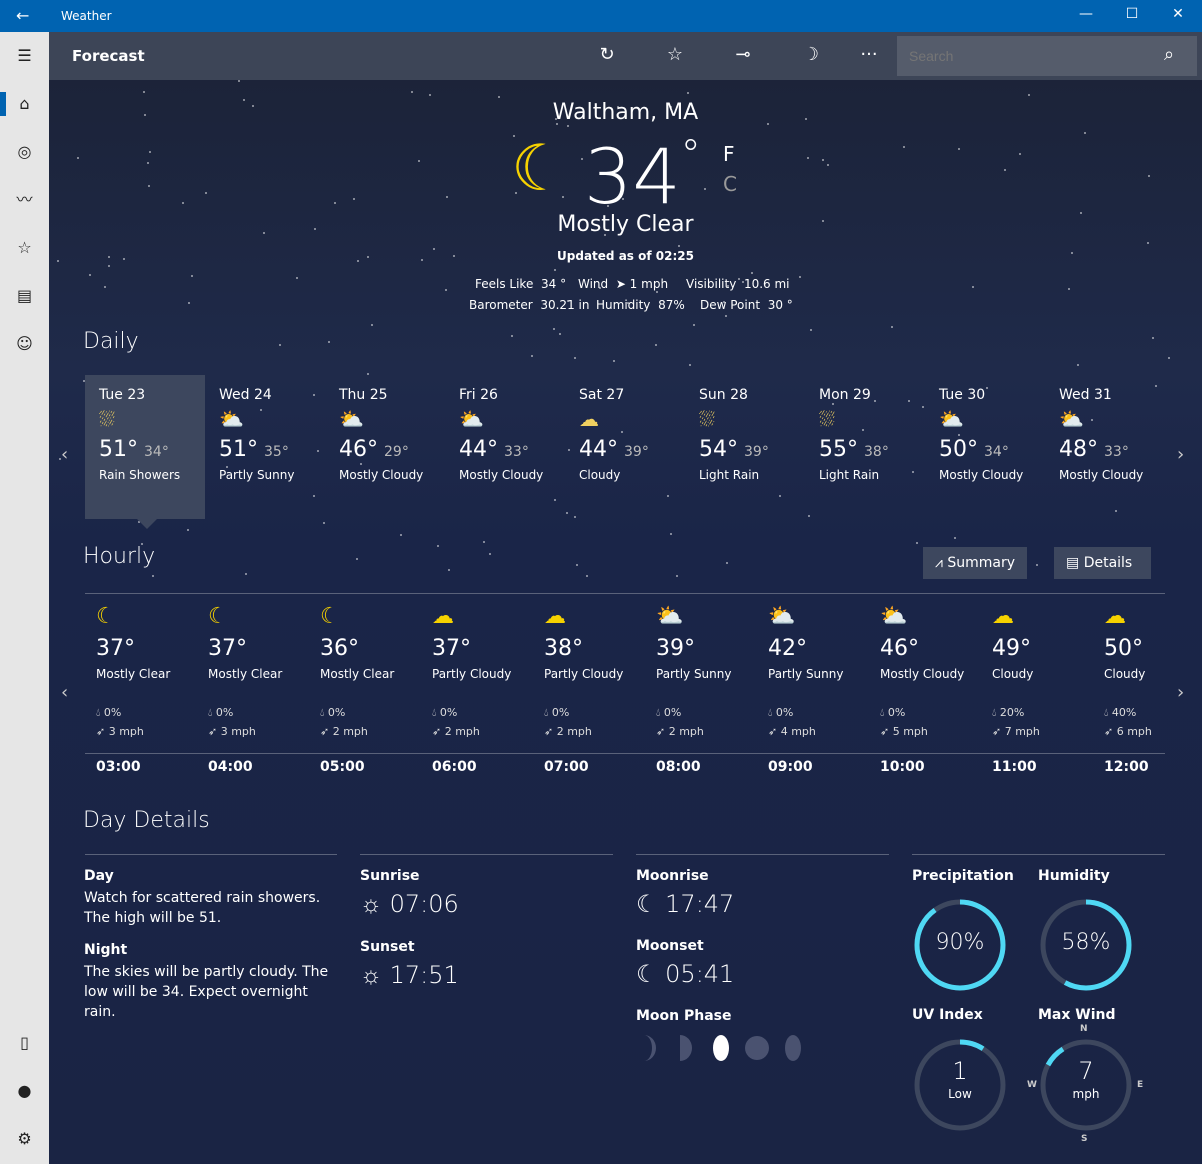  Describe the element at coordinates (24, 1091) in the screenshot. I see `account-avatar-icon: ●` at that location.